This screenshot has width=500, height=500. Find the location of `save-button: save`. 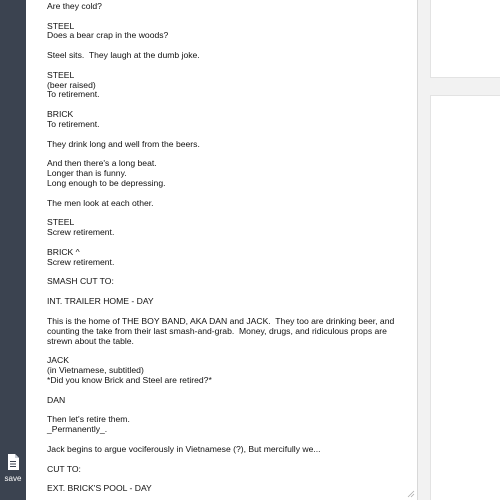

save-button: save is located at coordinates (13, 469).